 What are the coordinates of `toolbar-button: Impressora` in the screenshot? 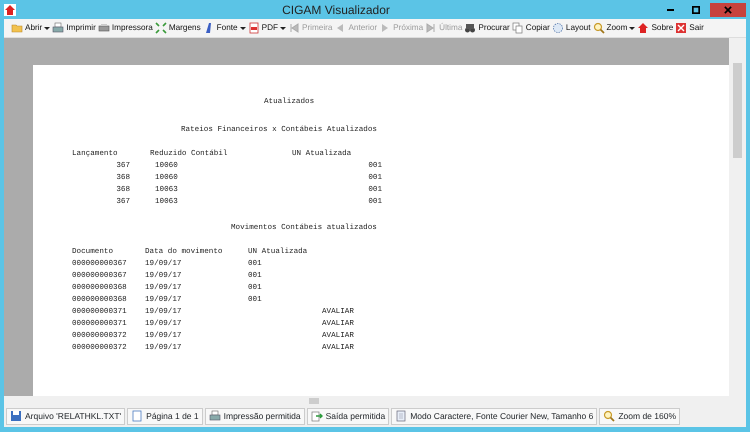 It's located at (125, 28).